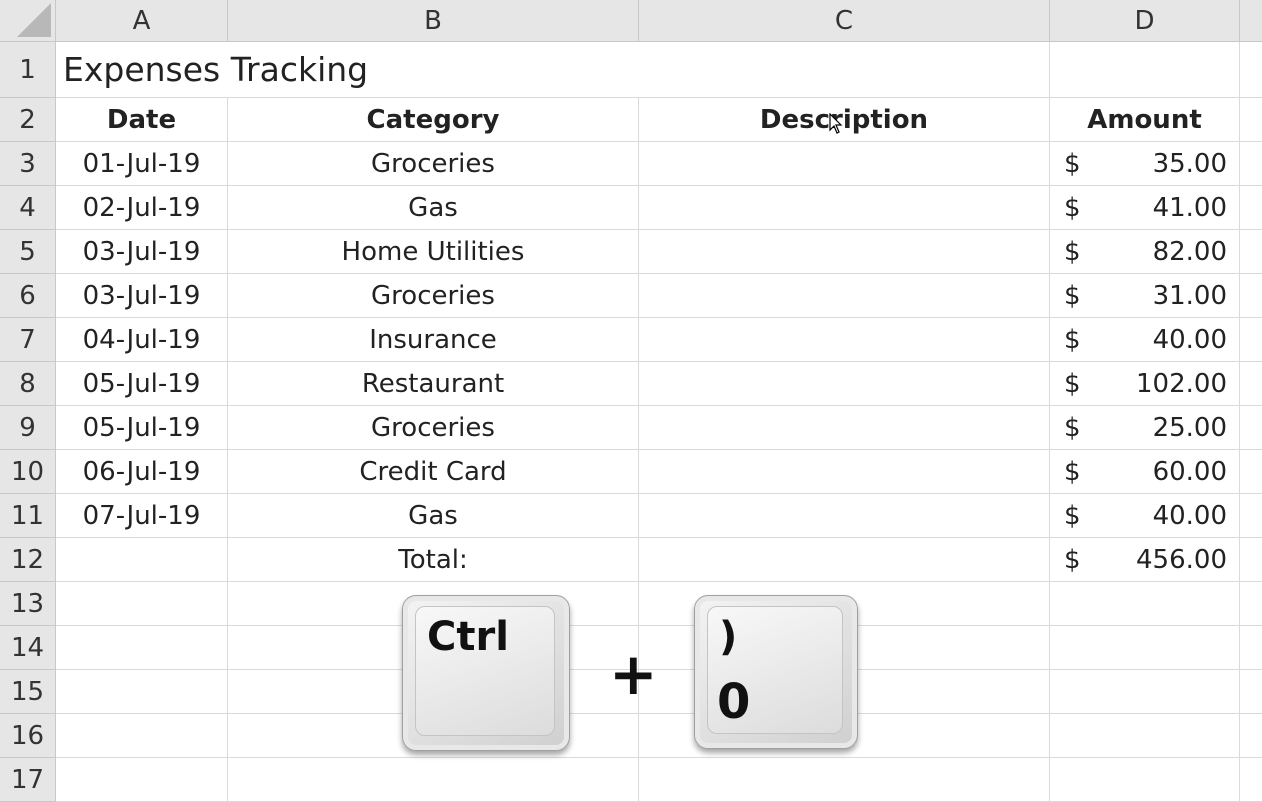 This screenshot has width=1262, height=802. Describe the element at coordinates (142, 120) in the screenshot. I see `header-date: Date` at that location.